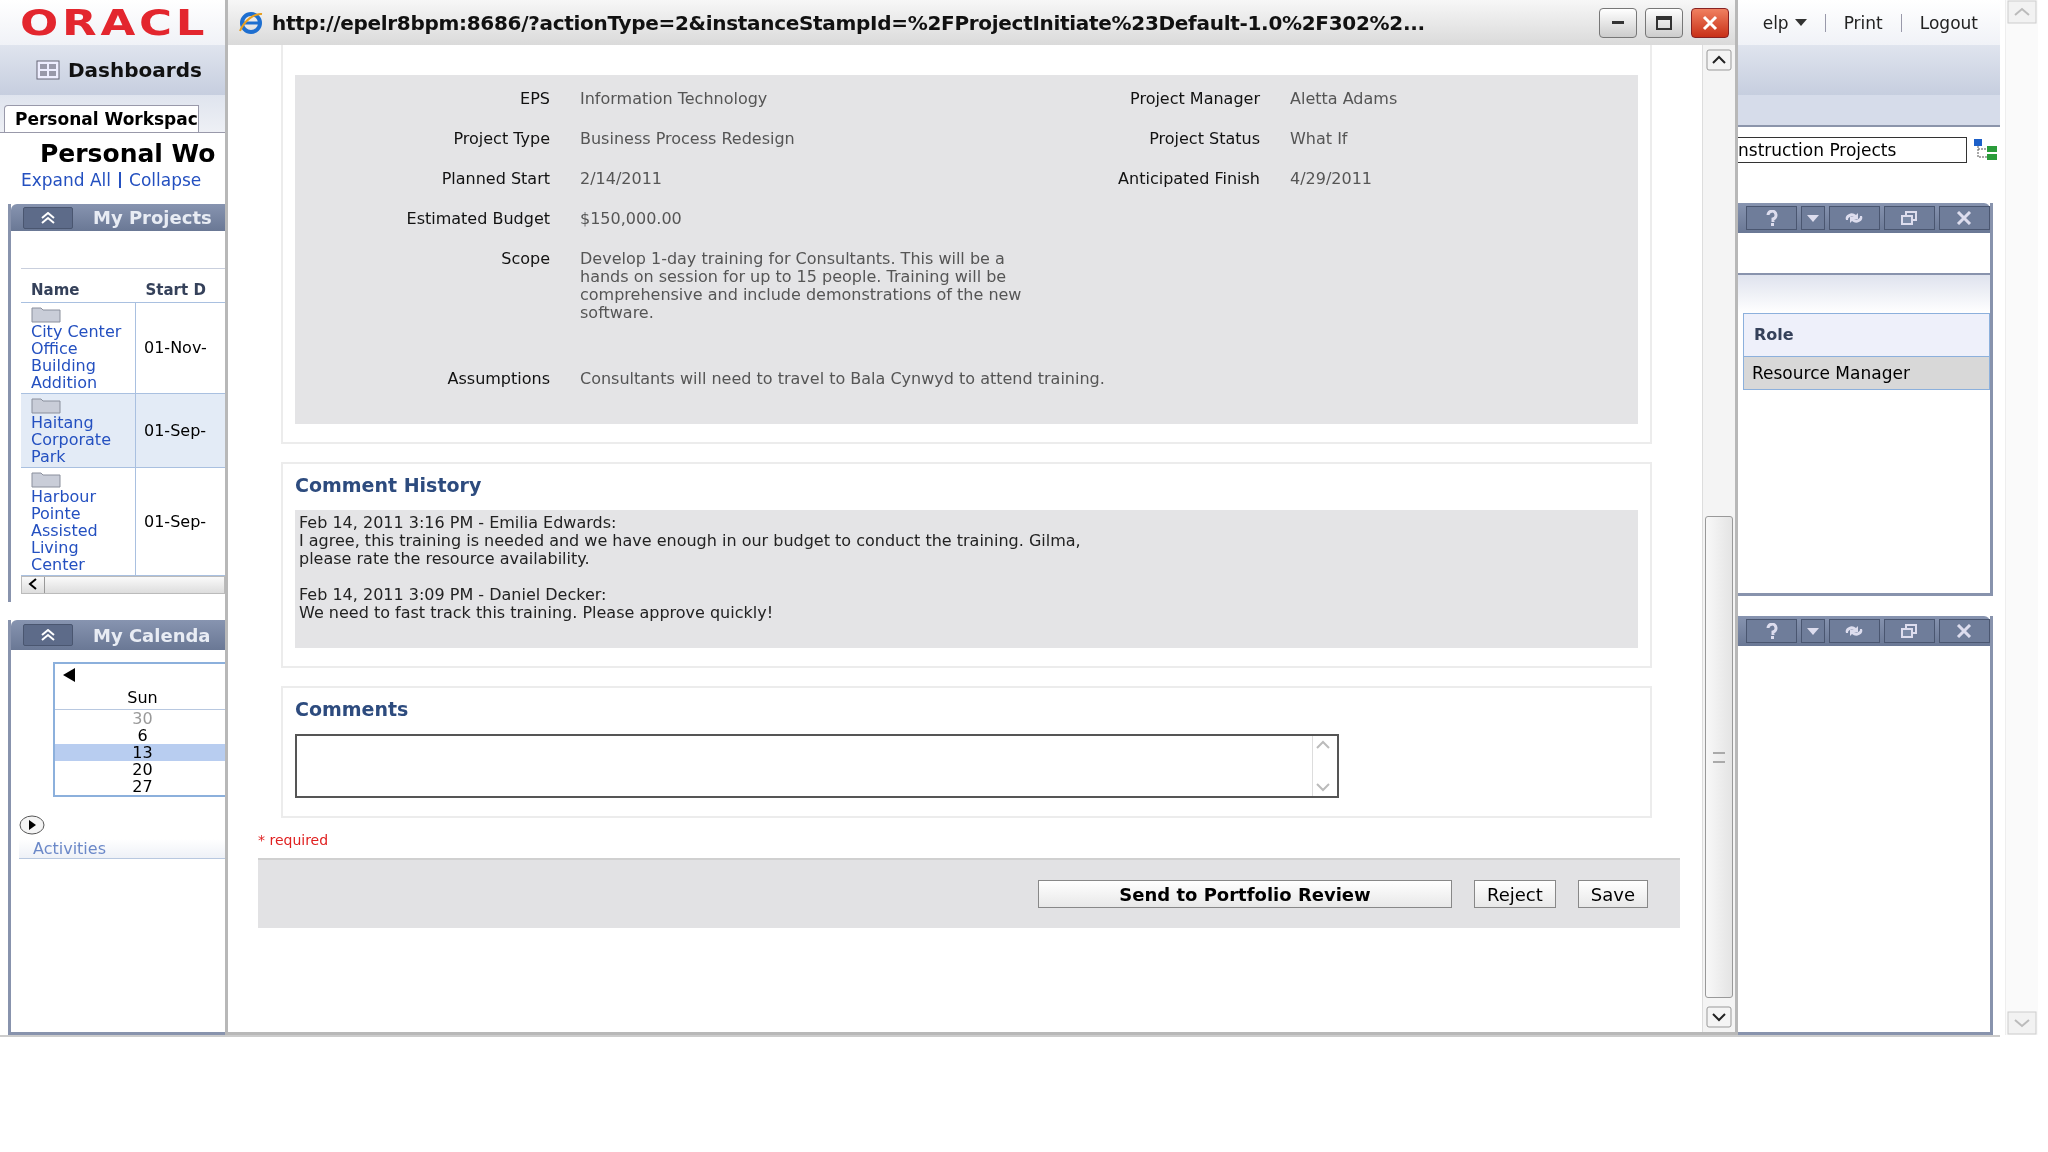 This screenshot has height=1152, width=2048. Describe the element at coordinates (352, 709) in the screenshot. I see `section-title: Comments` at that location.